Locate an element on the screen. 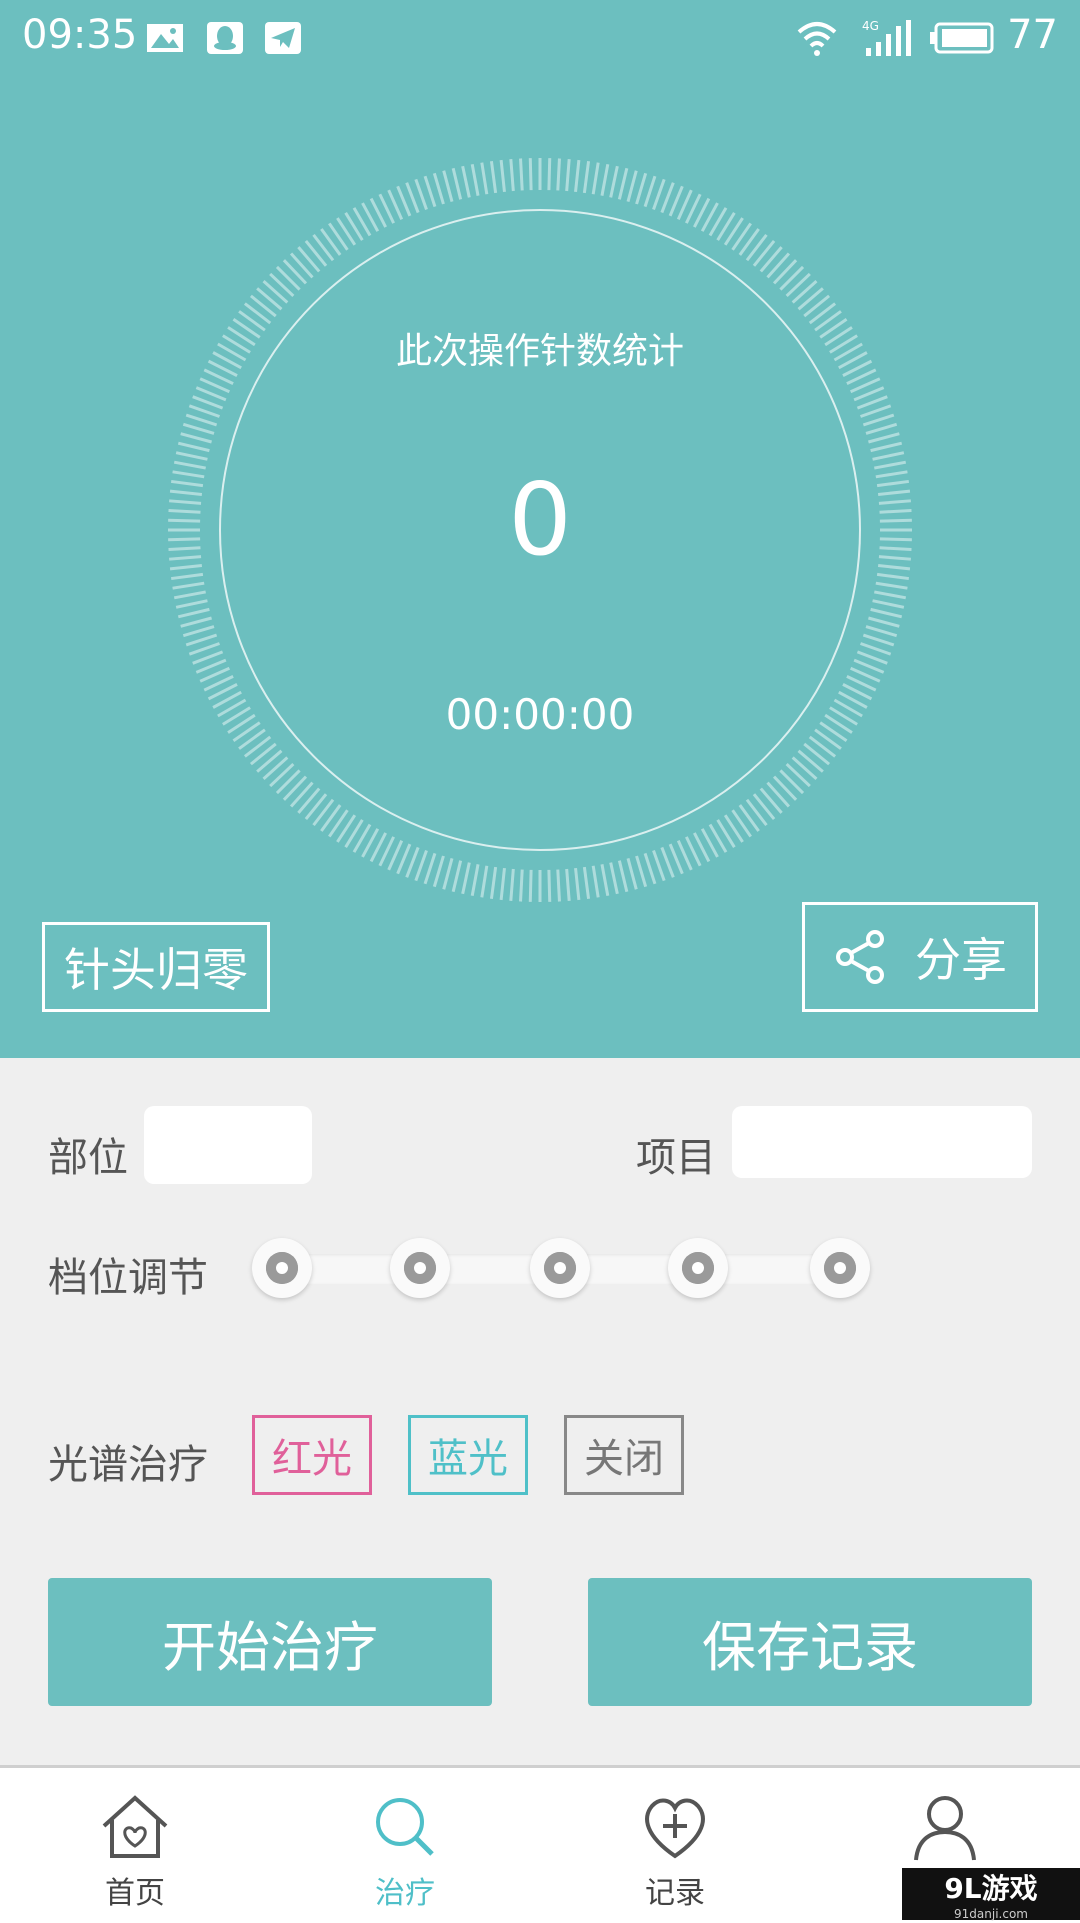  blue-light-option: 蓝光 is located at coordinates (468, 1455).